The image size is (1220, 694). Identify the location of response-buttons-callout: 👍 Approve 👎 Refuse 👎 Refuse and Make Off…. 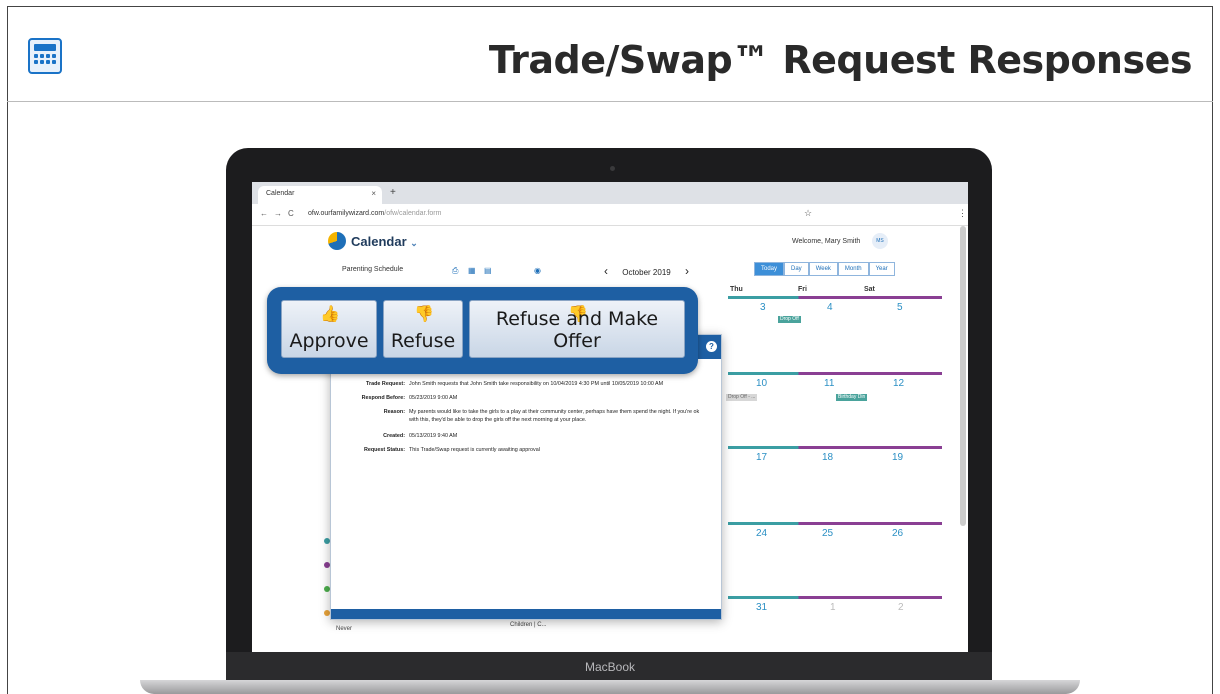
(482, 330).